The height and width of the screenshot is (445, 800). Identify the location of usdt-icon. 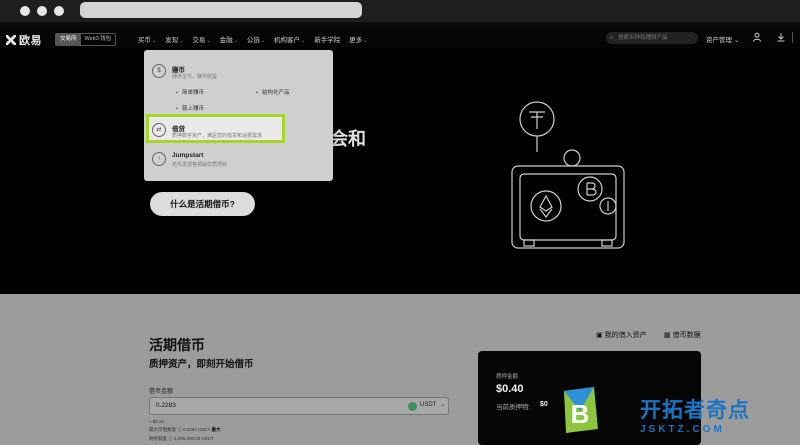
(412, 406).